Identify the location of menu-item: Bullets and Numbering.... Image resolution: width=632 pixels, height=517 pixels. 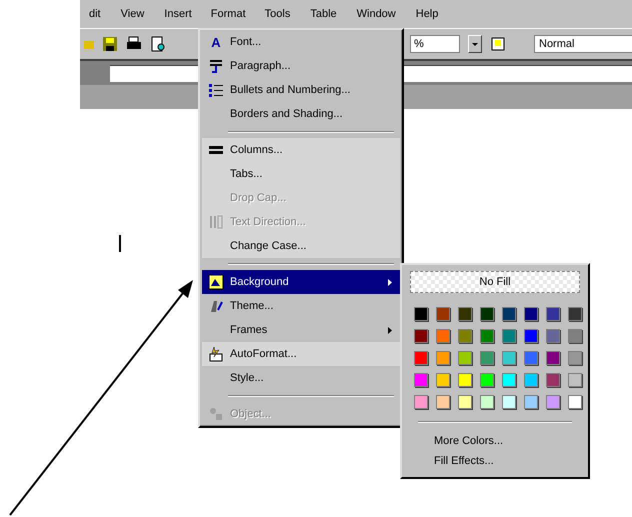
(301, 90).